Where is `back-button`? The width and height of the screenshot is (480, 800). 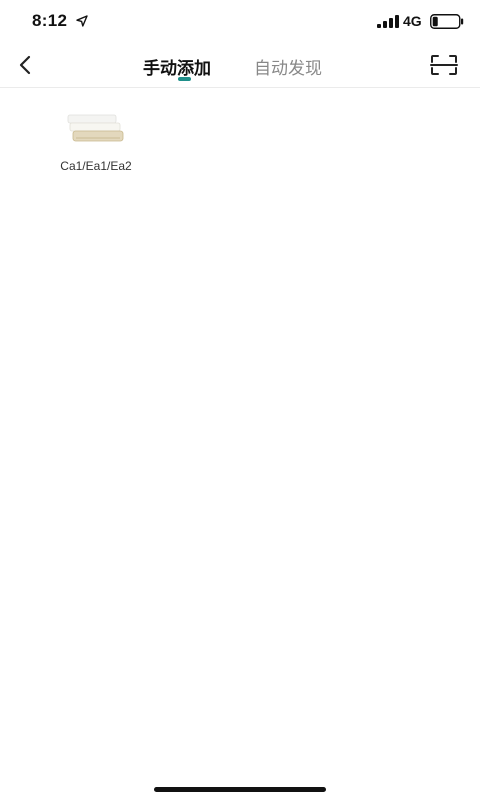 back-button is located at coordinates (25, 65).